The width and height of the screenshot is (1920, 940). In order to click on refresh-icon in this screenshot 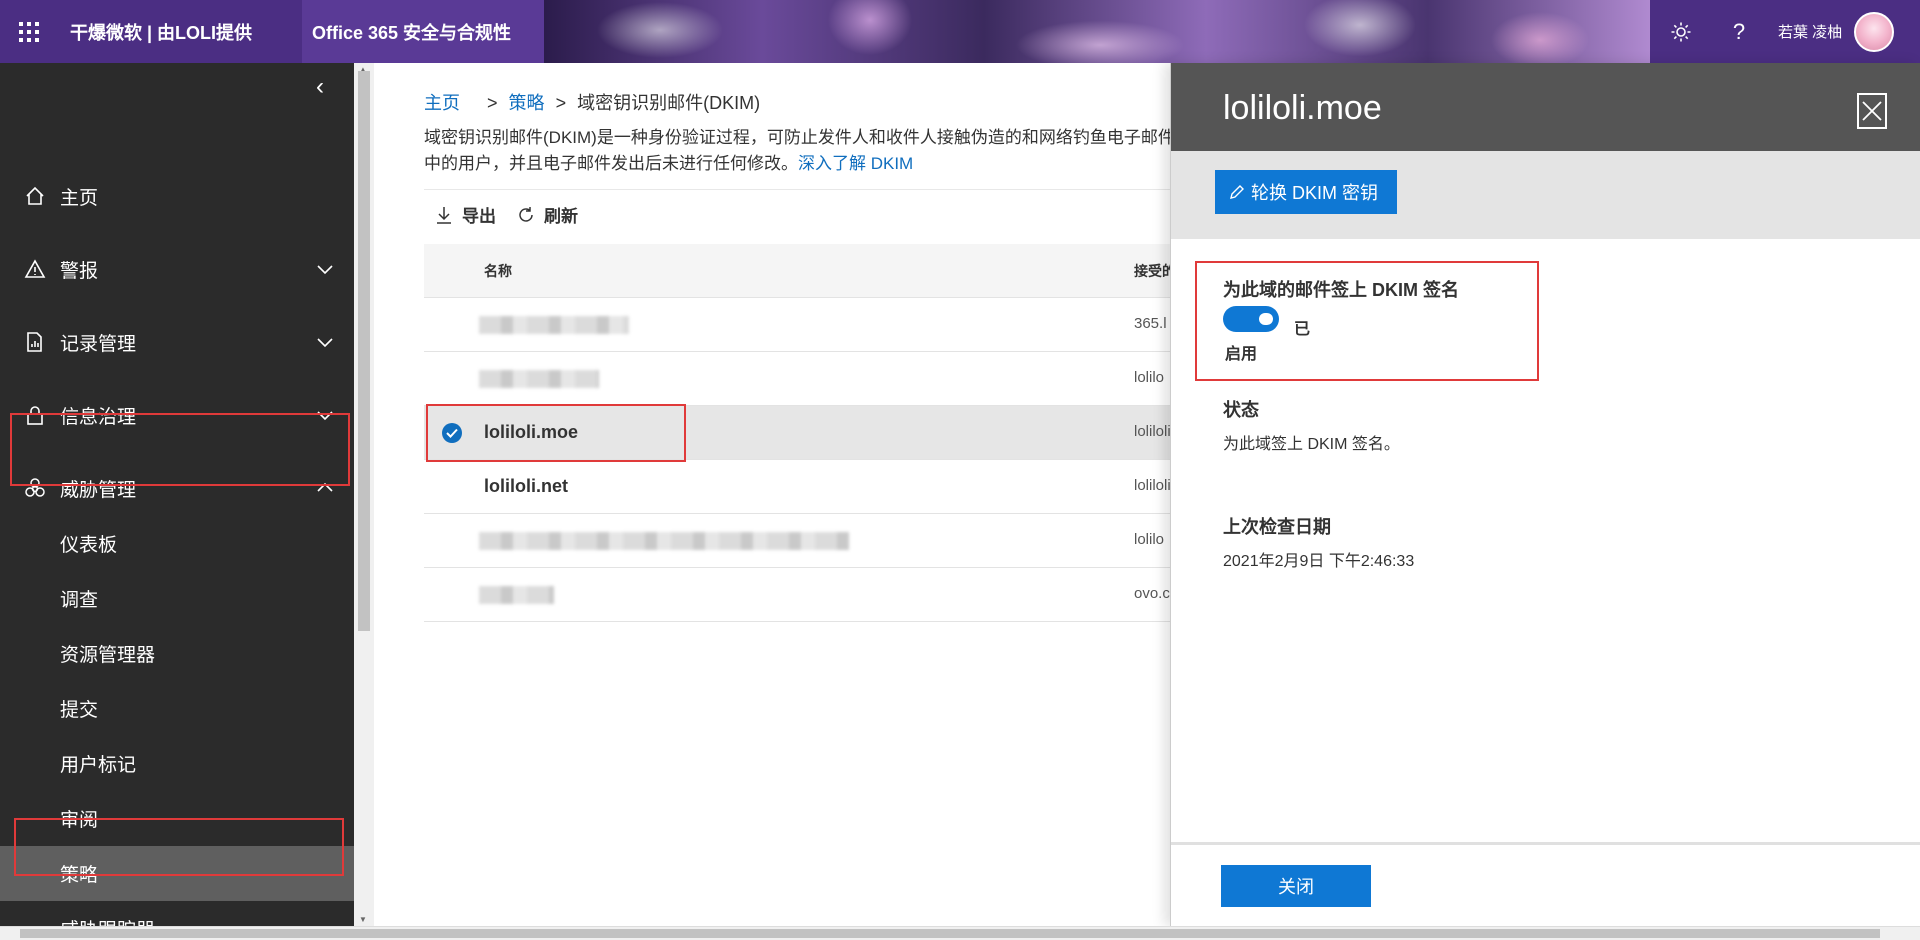, I will do `click(526, 214)`.